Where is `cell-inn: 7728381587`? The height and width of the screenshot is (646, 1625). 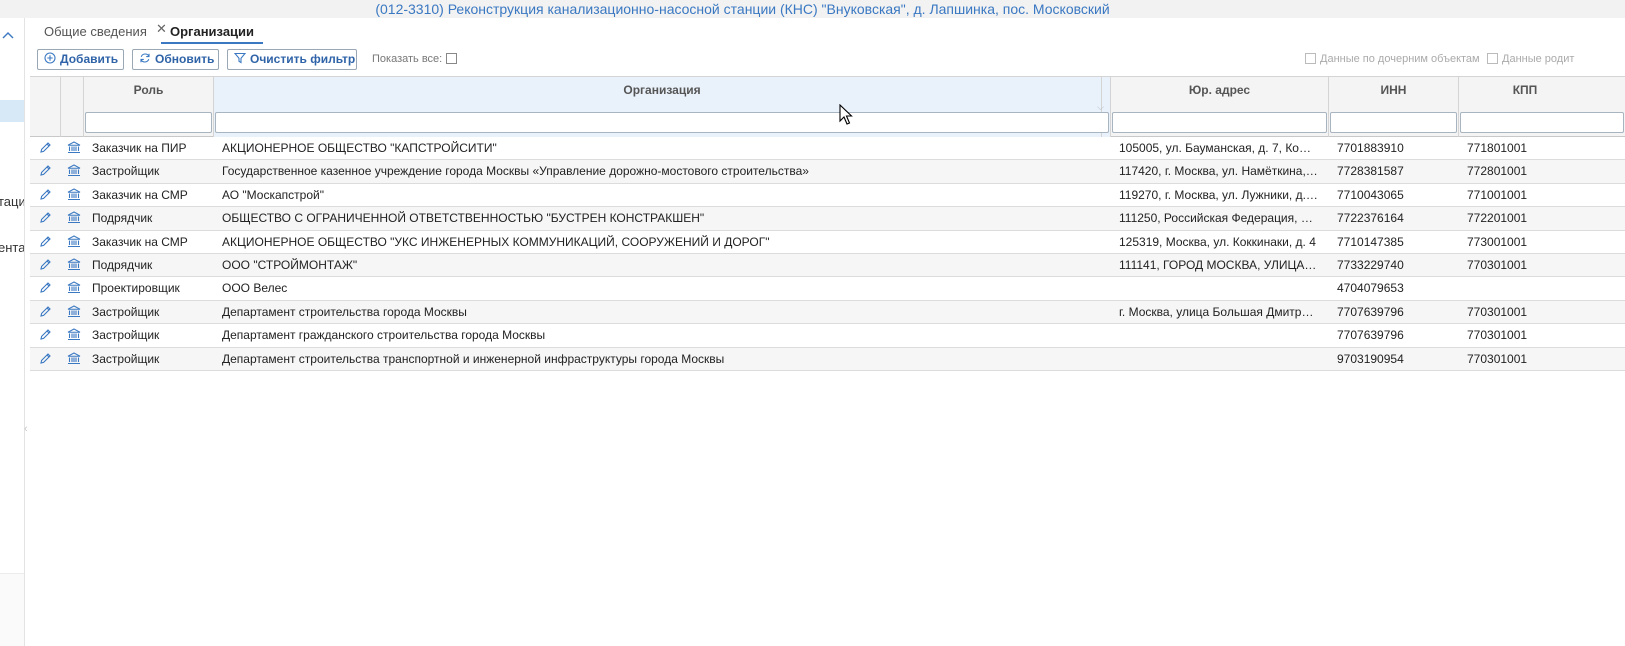
cell-inn: 7728381587 is located at coordinates (1370, 171).